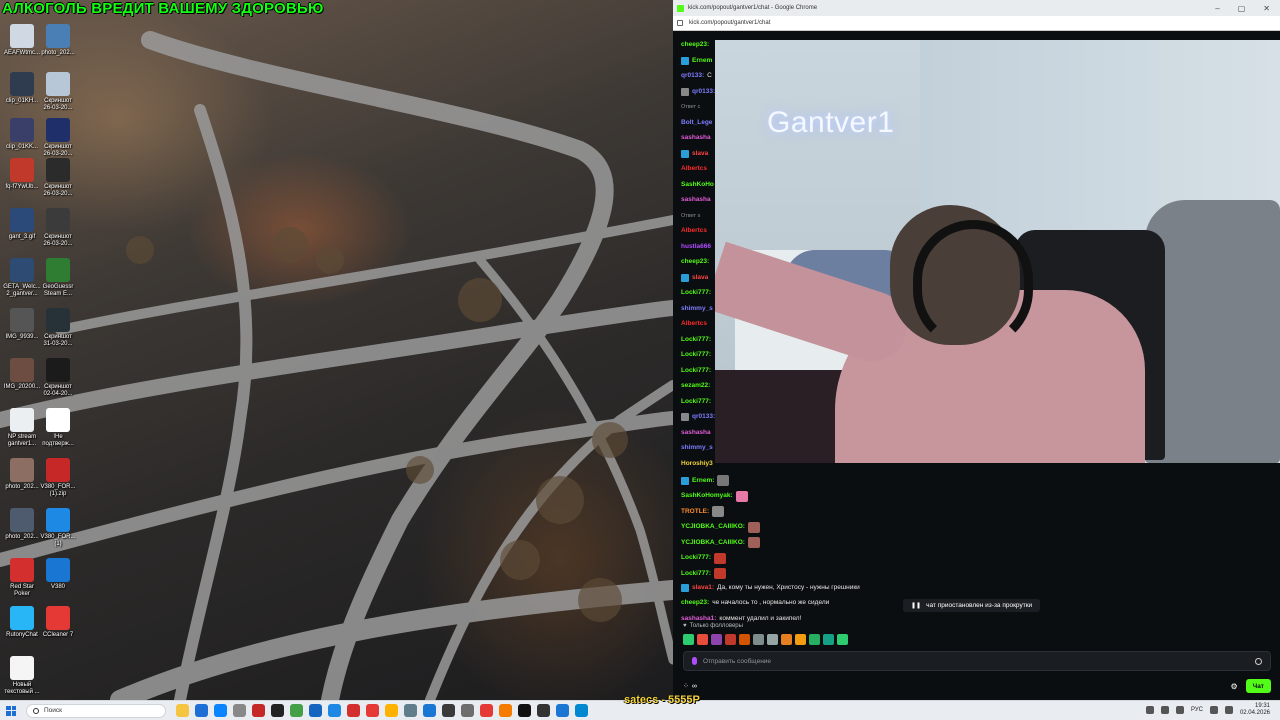 The height and width of the screenshot is (720, 1280). I want to click on desktop-icon: CCleaner 7, so click(58, 622).